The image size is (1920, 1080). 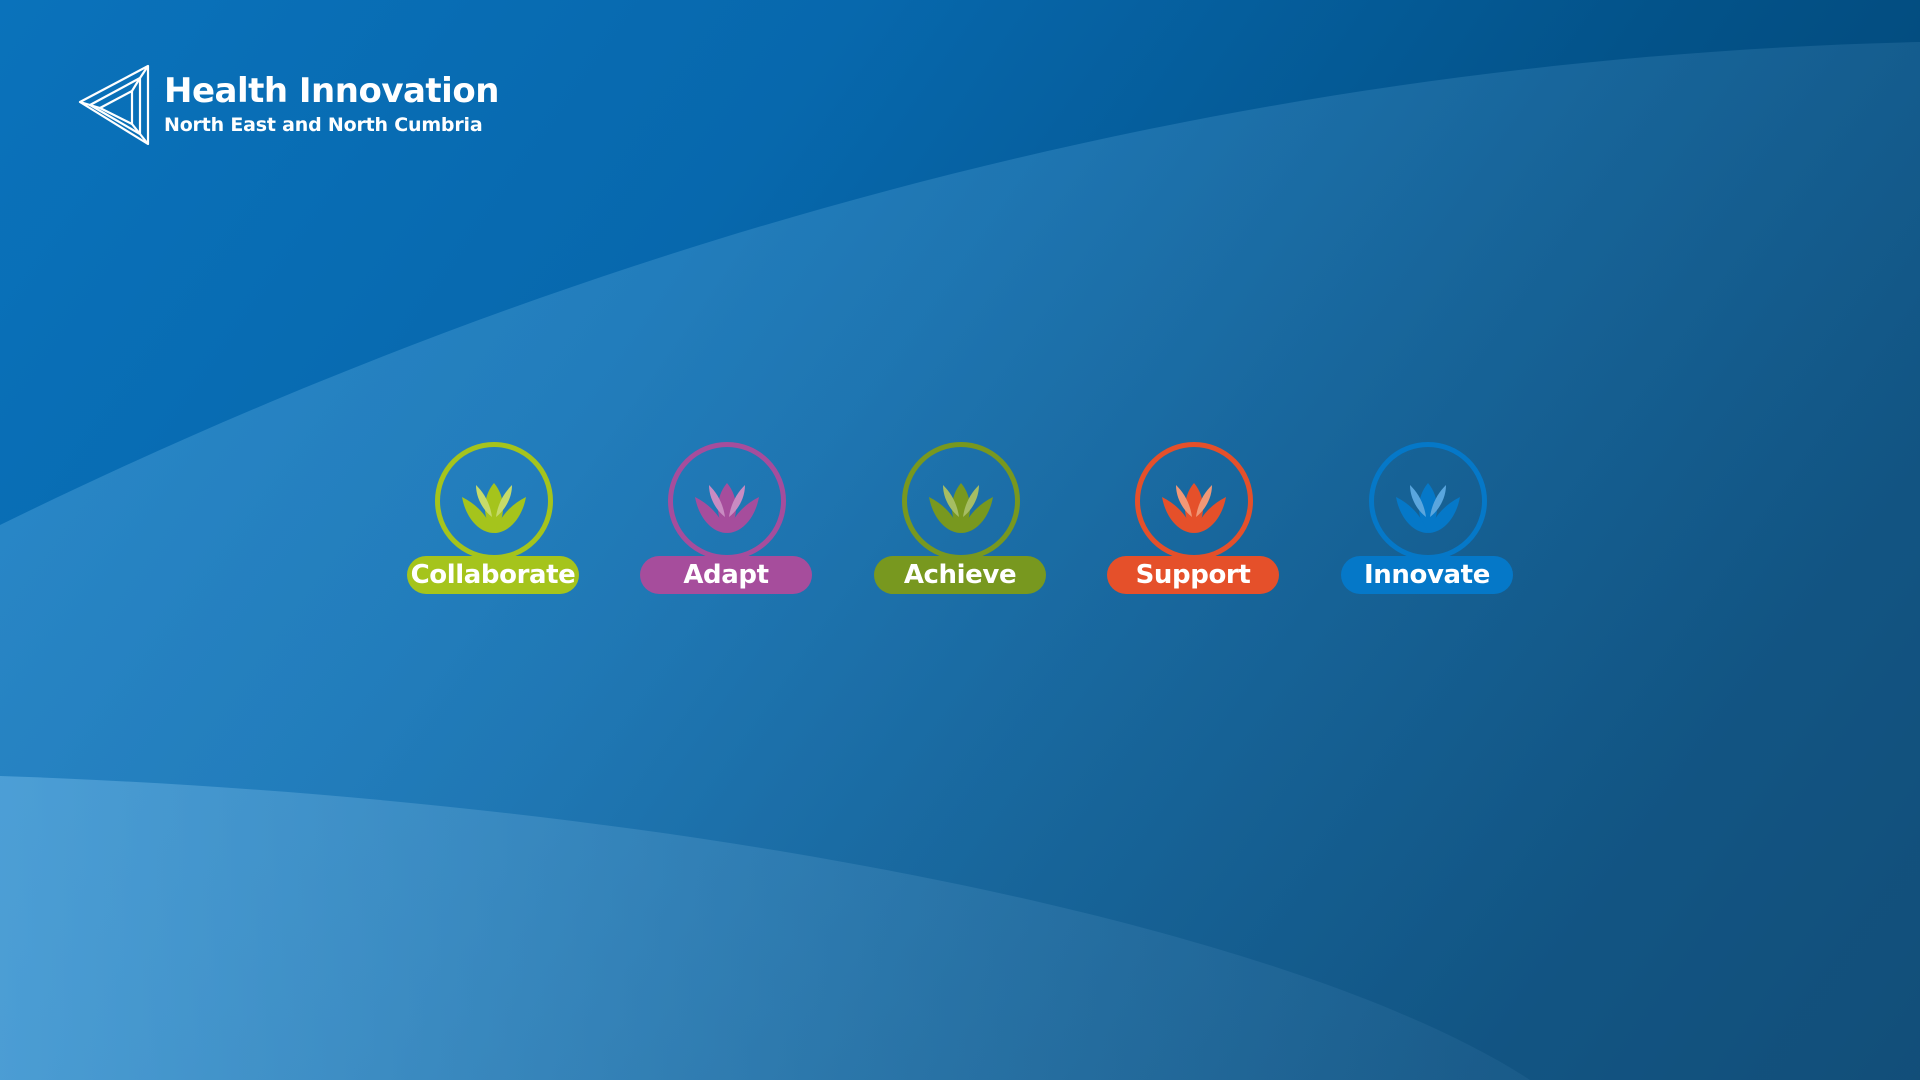 I want to click on value-label: Collaborate, so click(x=493, y=575).